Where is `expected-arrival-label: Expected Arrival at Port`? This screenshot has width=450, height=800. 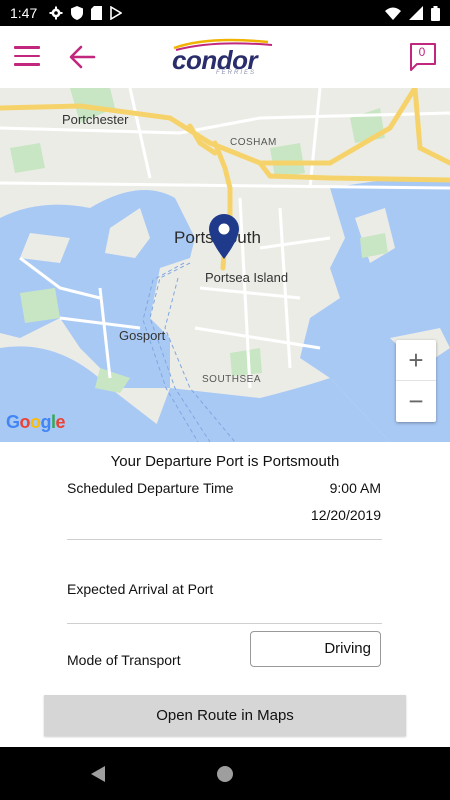 expected-arrival-label: Expected Arrival at Port is located at coordinates (140, 589).